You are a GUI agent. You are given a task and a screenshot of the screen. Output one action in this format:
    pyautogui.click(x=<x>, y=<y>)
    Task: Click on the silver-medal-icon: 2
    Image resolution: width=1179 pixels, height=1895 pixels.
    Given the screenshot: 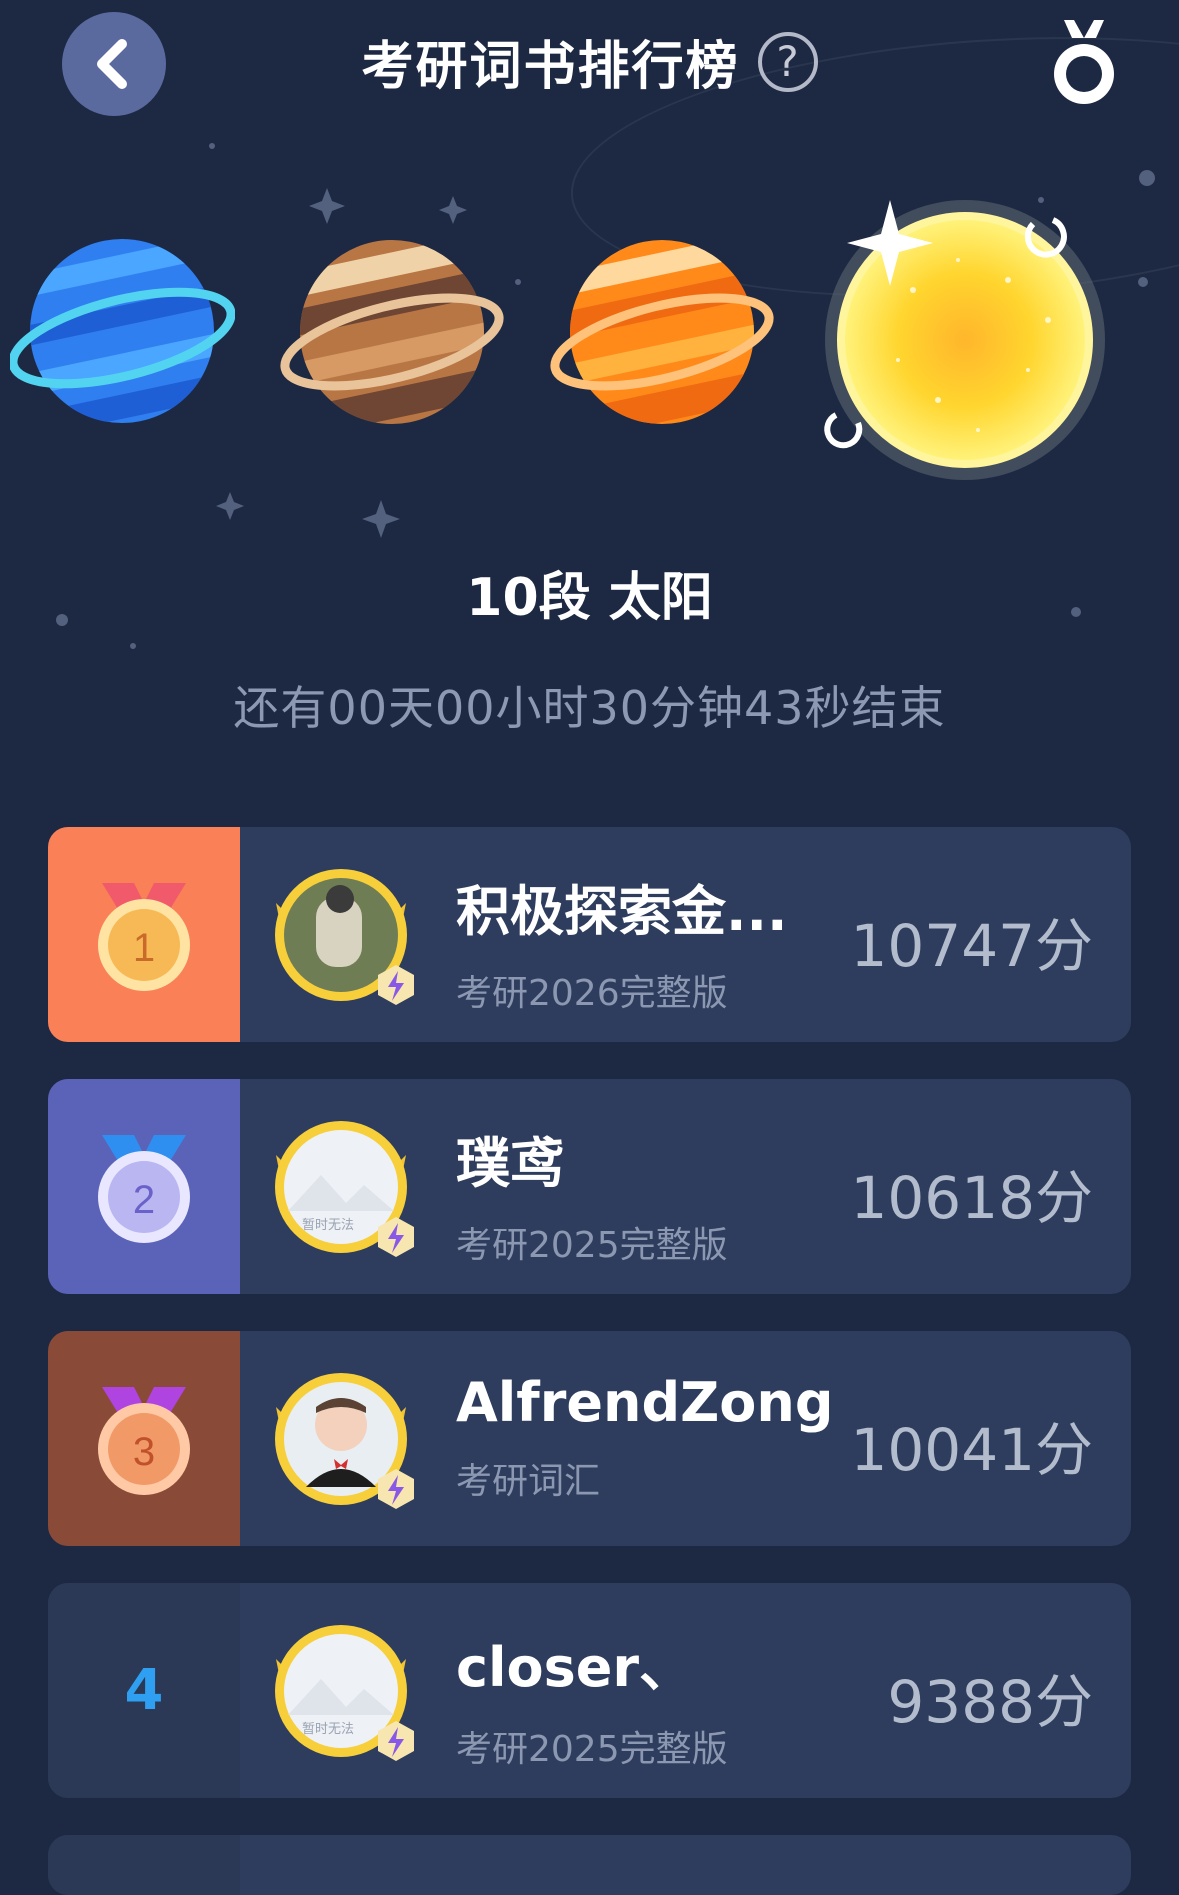 What is the action you would take?
    pyautogui.click(x=144, y=1188)
    